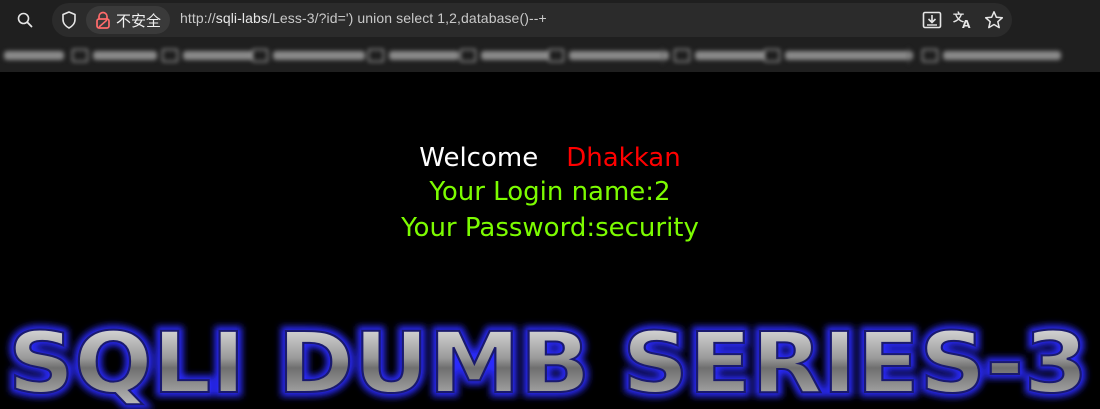  What do you see at coordinates (25, 20) in the screenshot?
I see `search-icon` at bounding box center [25, 20].